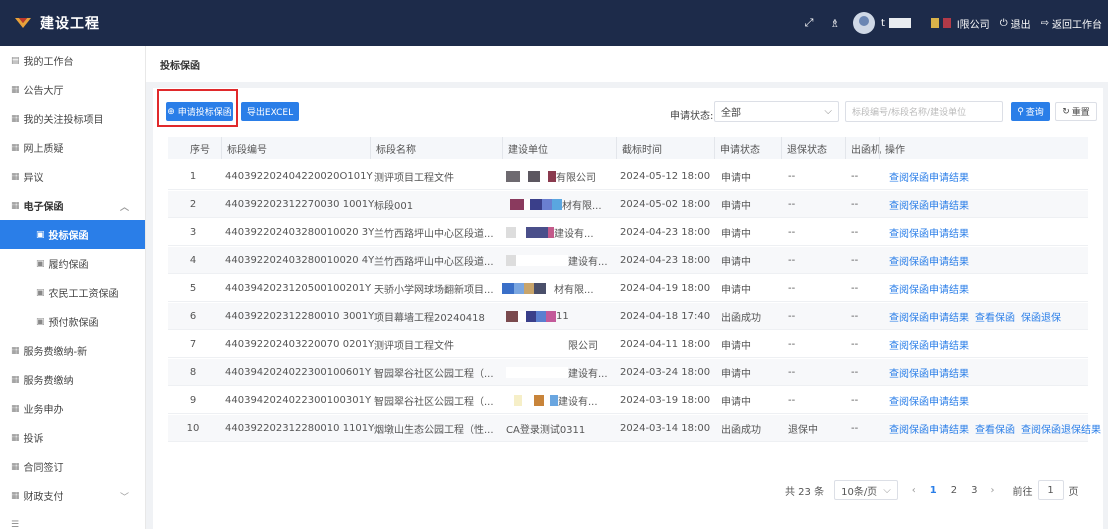  What do you see at coordinates (866, 490) in the screenshot?
I see `page-size-select: 10条/页 ⌵` at bounding box center [866, 490].